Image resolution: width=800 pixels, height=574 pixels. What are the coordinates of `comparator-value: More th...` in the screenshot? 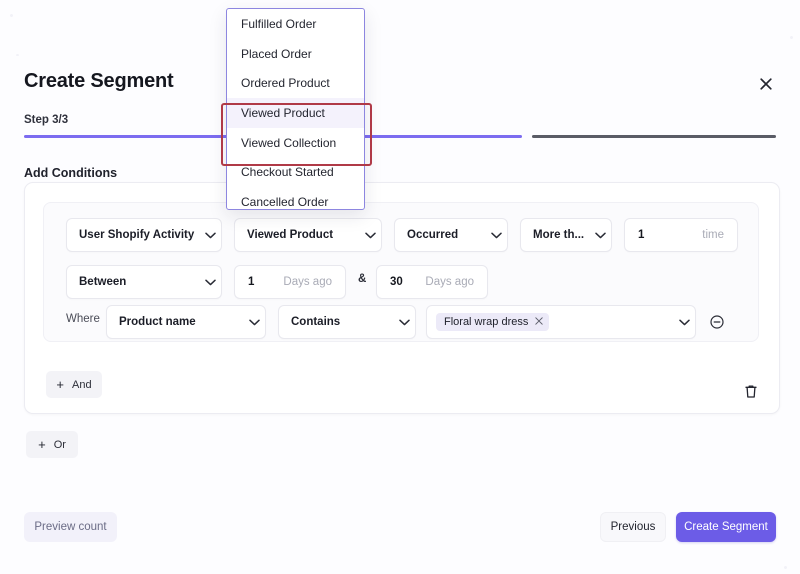 It's located at (559, 235).